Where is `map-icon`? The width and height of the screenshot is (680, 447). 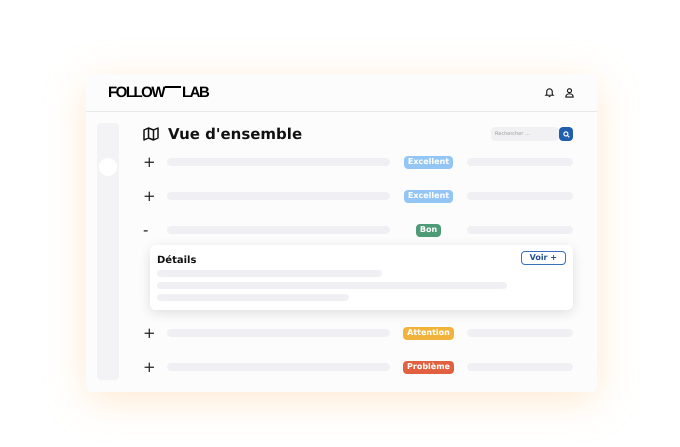
map-icon is located at coordinates (151, 134).